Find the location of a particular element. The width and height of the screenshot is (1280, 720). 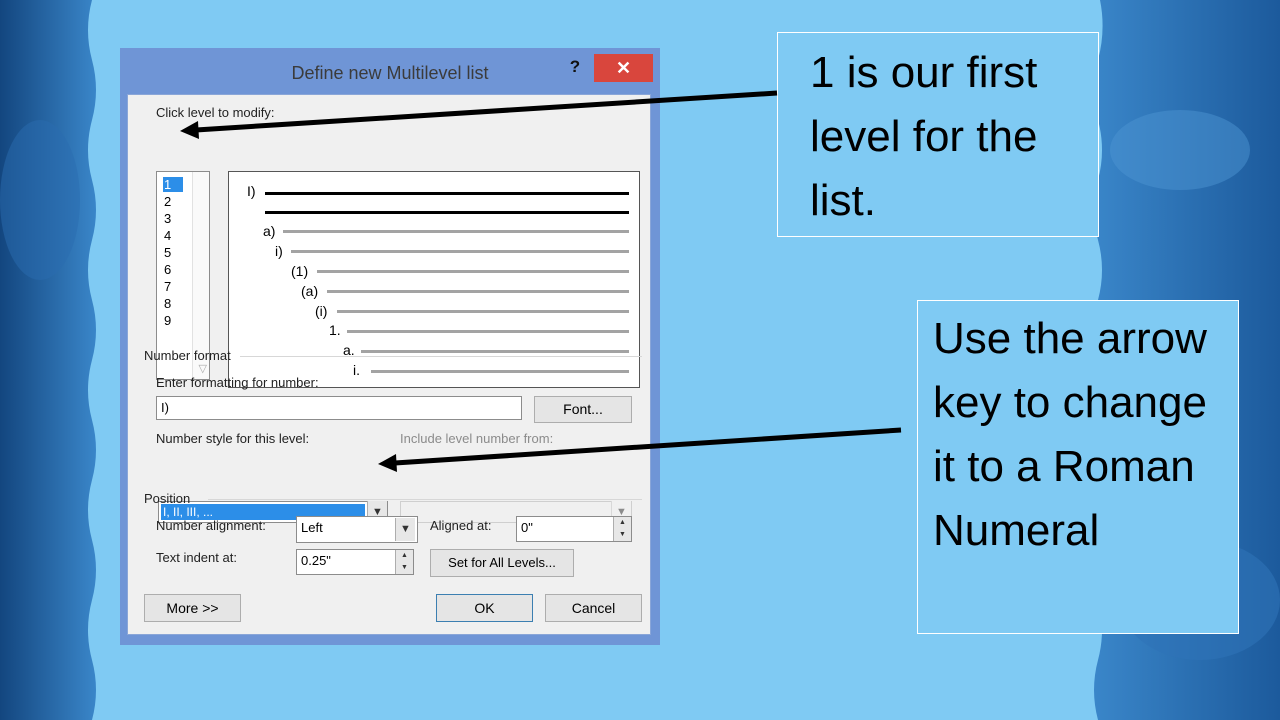

more-button: More >> is located at coordinates (192, 608).